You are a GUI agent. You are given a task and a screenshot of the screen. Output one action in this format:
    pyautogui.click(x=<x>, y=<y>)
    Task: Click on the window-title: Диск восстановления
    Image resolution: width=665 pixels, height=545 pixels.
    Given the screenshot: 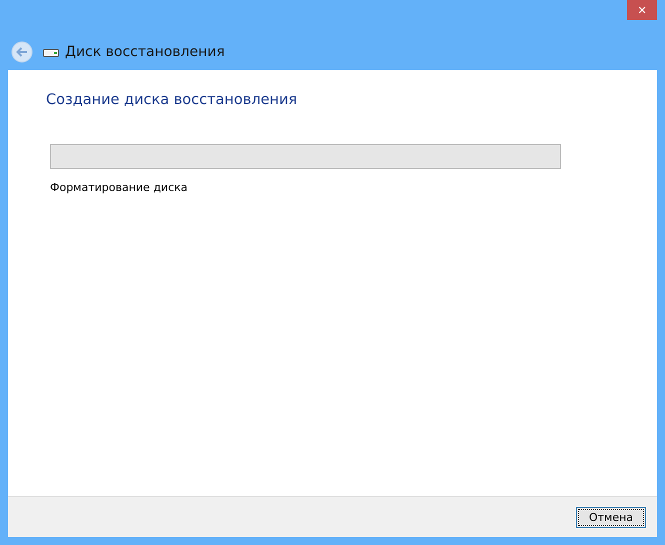 What is the action you would take?
    pyautogui.click(x=145, y=52)
    